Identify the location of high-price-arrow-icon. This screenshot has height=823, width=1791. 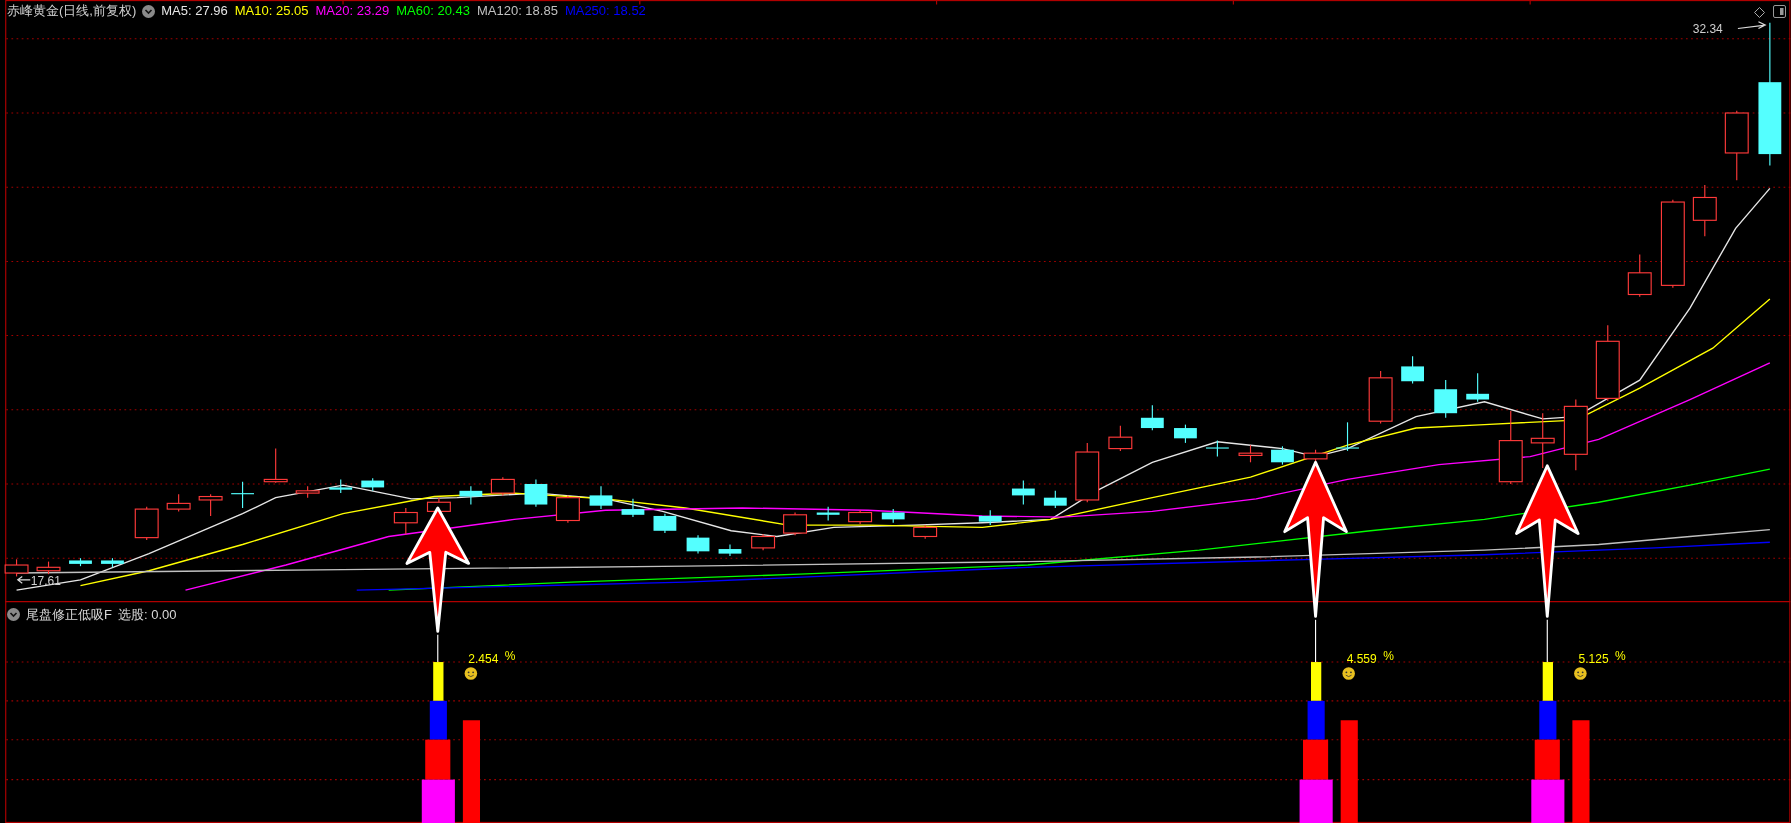
(1752, 25).